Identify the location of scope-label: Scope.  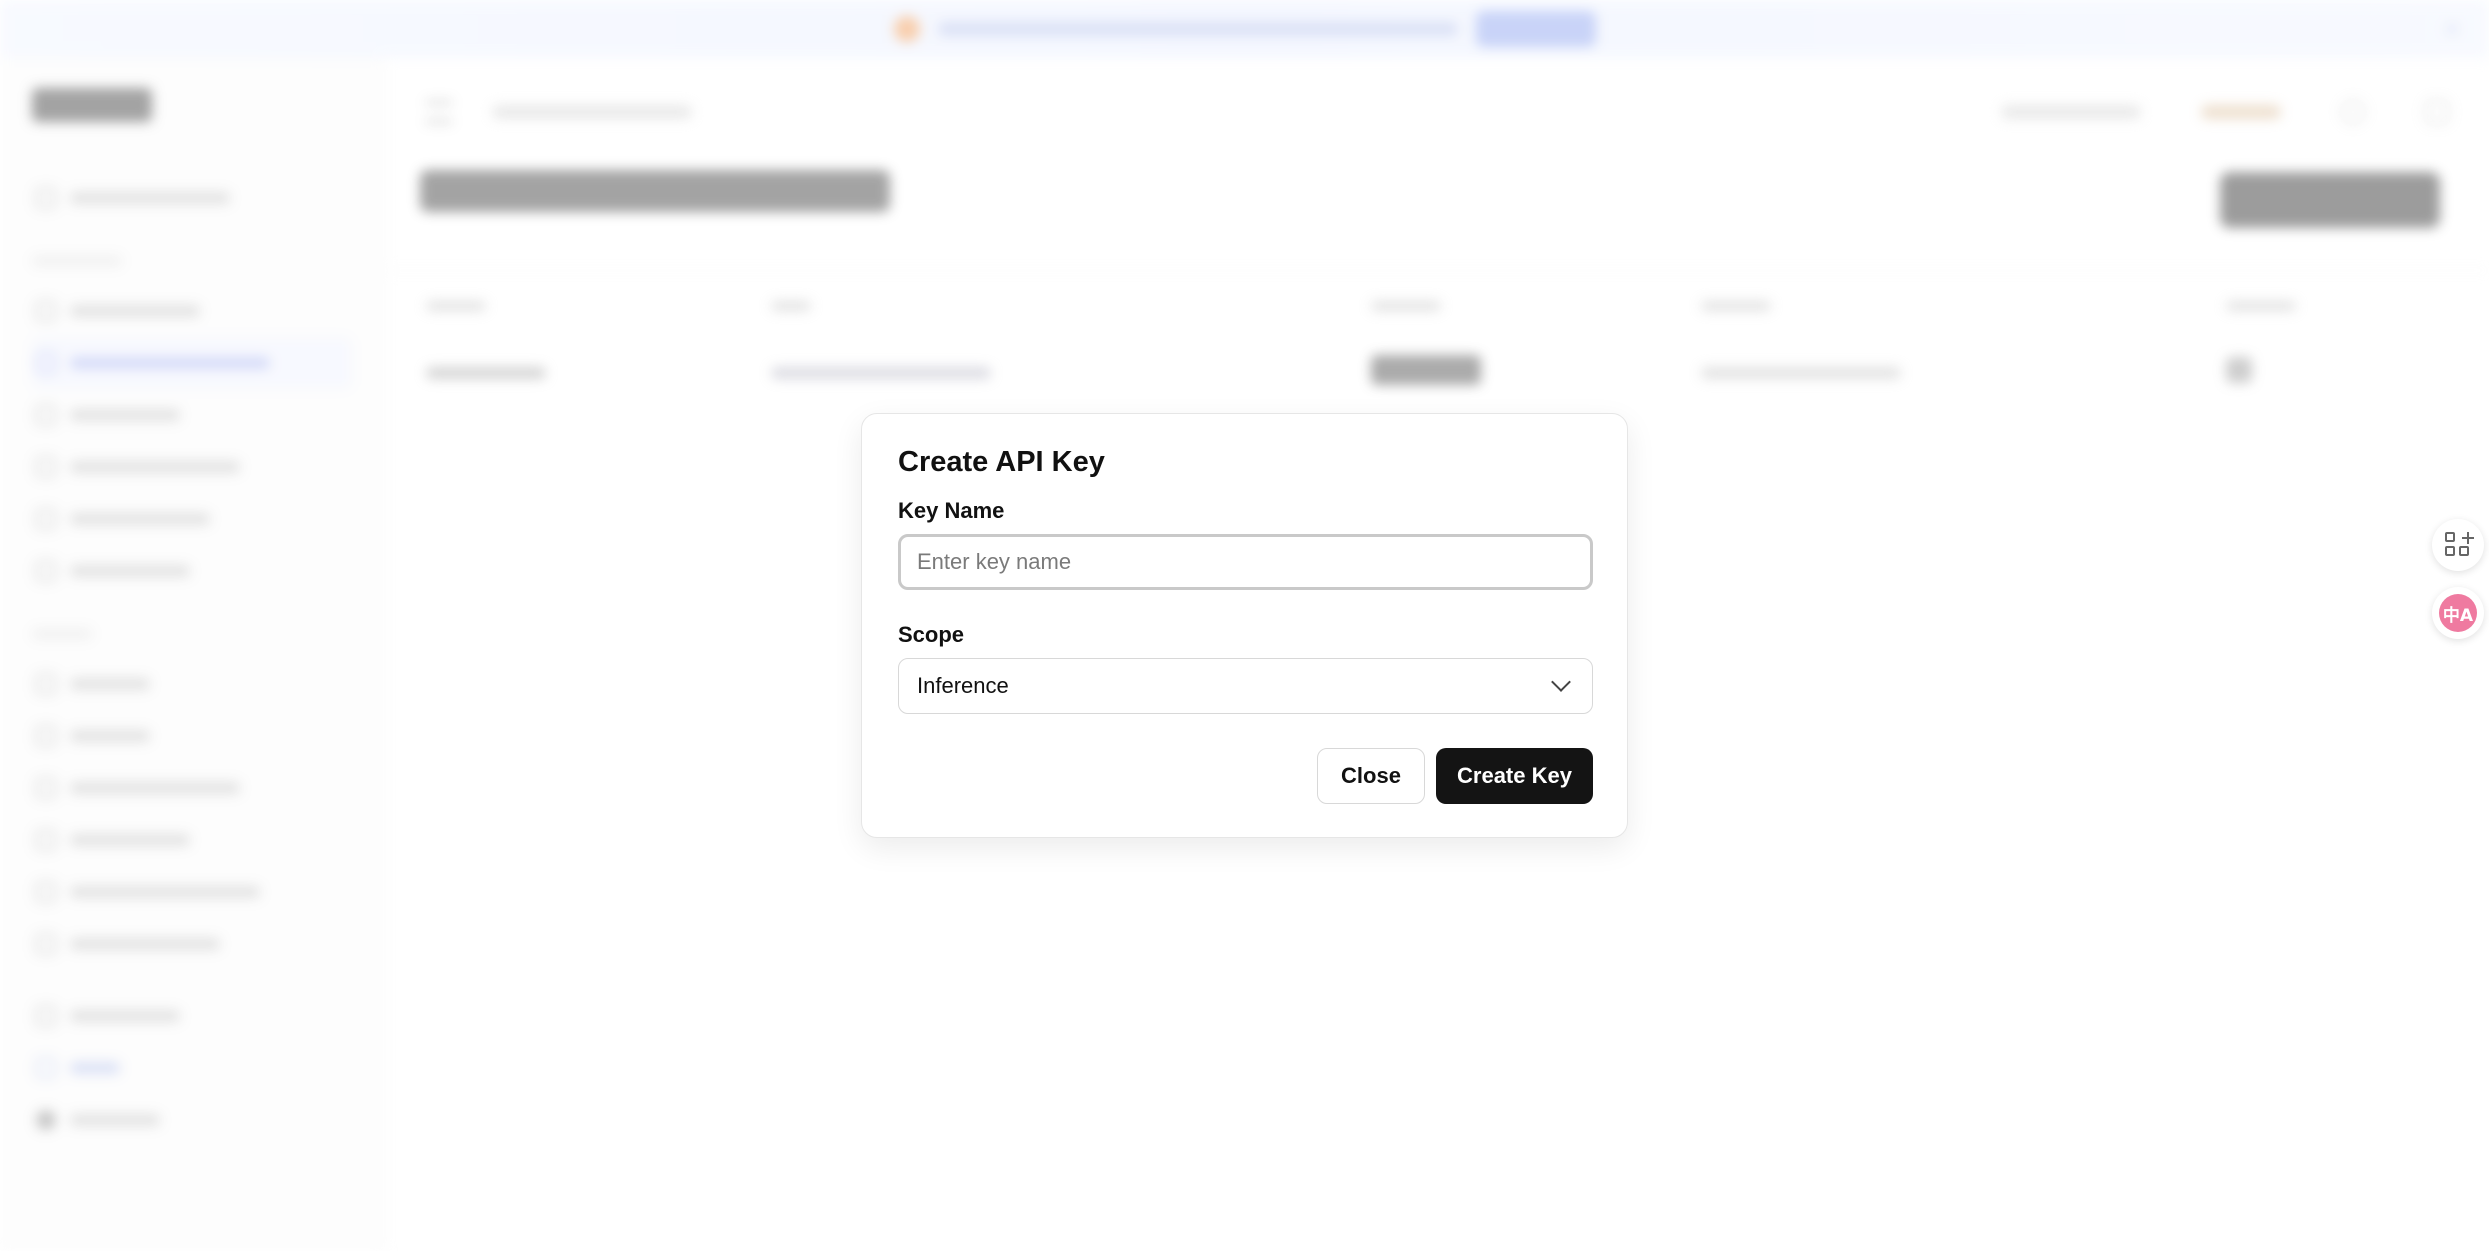
(931, 634).